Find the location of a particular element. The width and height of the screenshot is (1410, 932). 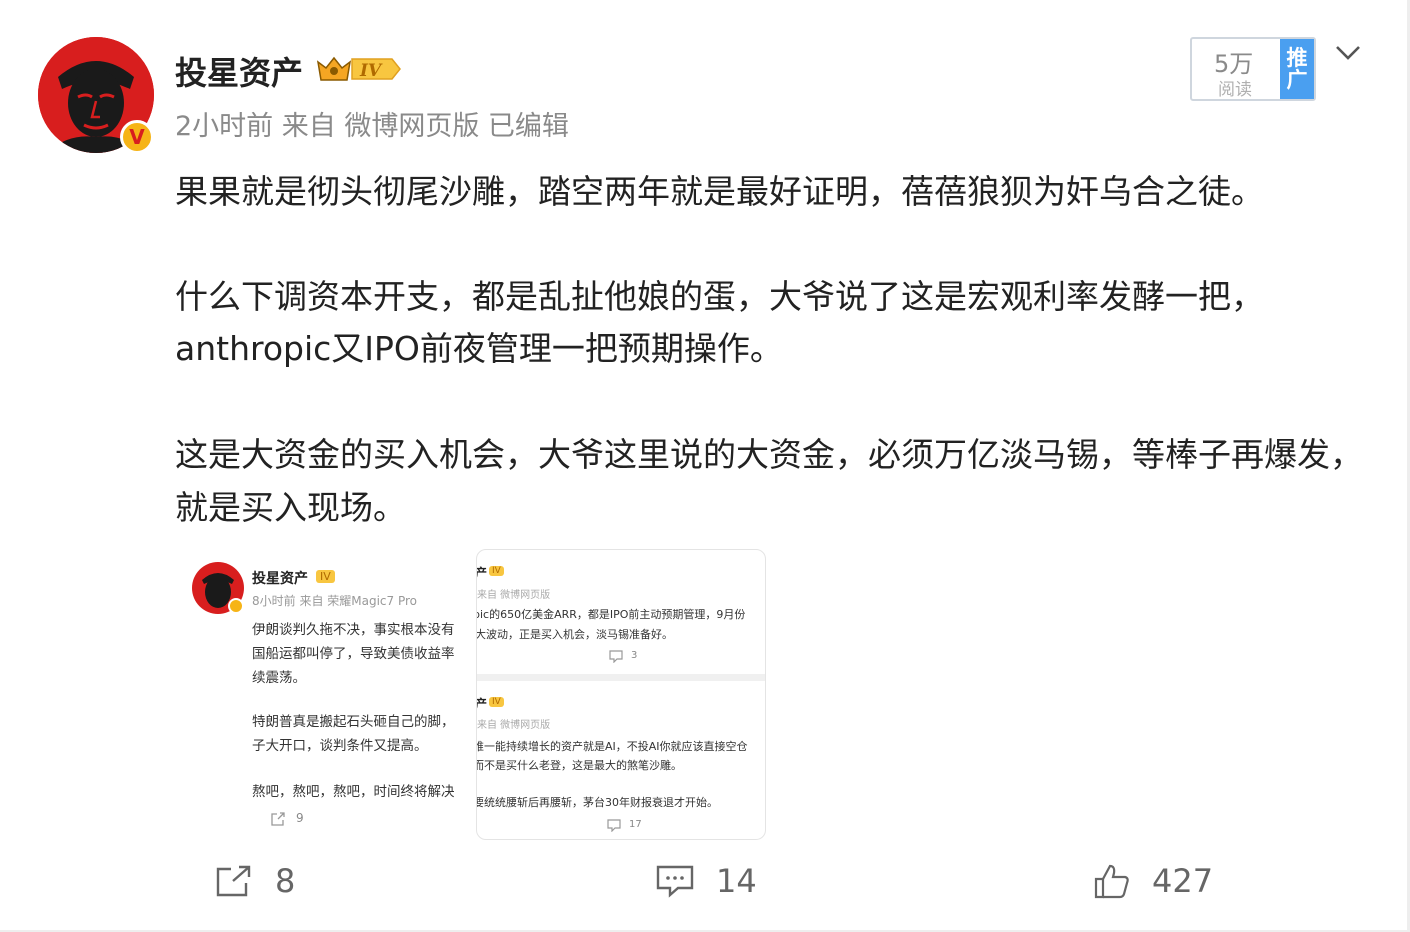

read-count-box: 5万 阅读 推广 is located at coordinates (1253, 69).